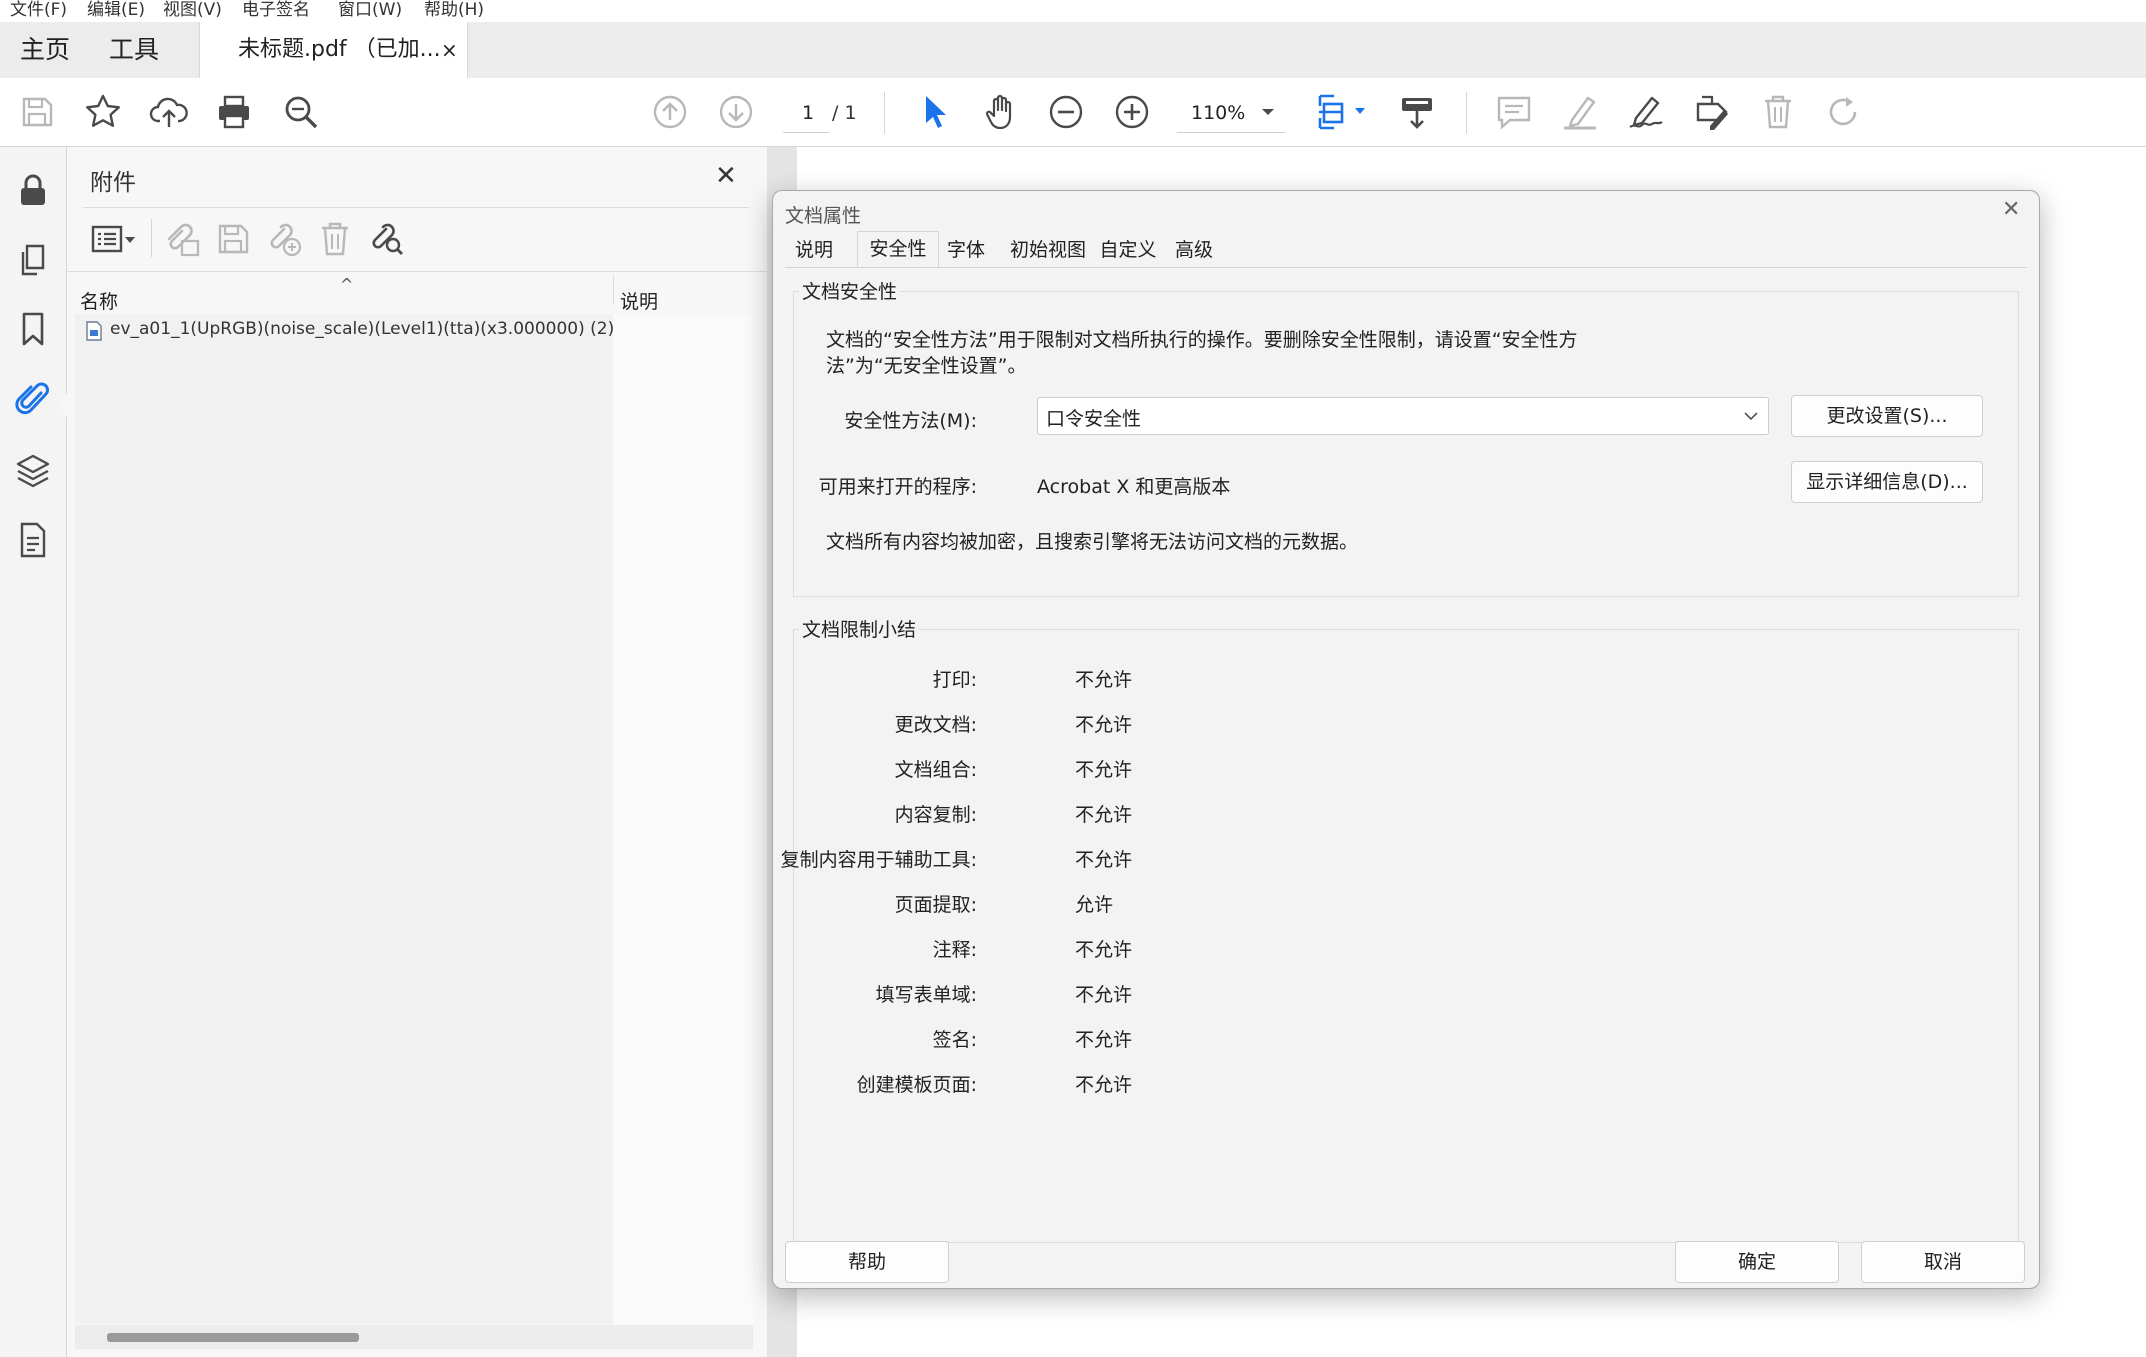  What do you see at coordinates (639, 300) in the screenshot?
I see `column-desc-header: 说明` at bounding box center [639, 300].